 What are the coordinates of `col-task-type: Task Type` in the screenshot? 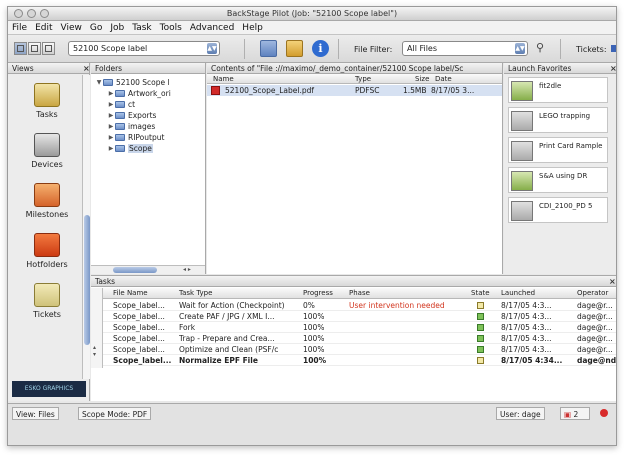 It's located at (195, 293).